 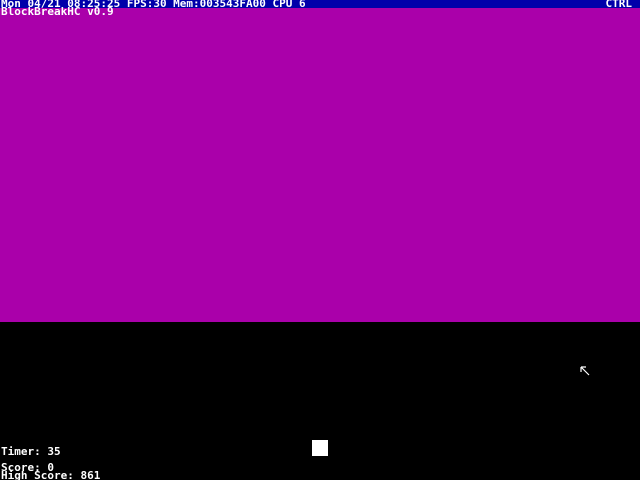 What do you see at coordinates (320, 448) in the screenshot?
I see `paddle` at bounding box center [320, 448].